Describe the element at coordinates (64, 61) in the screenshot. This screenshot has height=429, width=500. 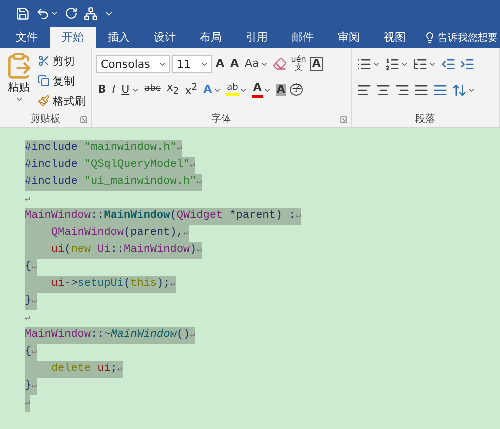
I see `clipboard-command: 剪切` at that location.